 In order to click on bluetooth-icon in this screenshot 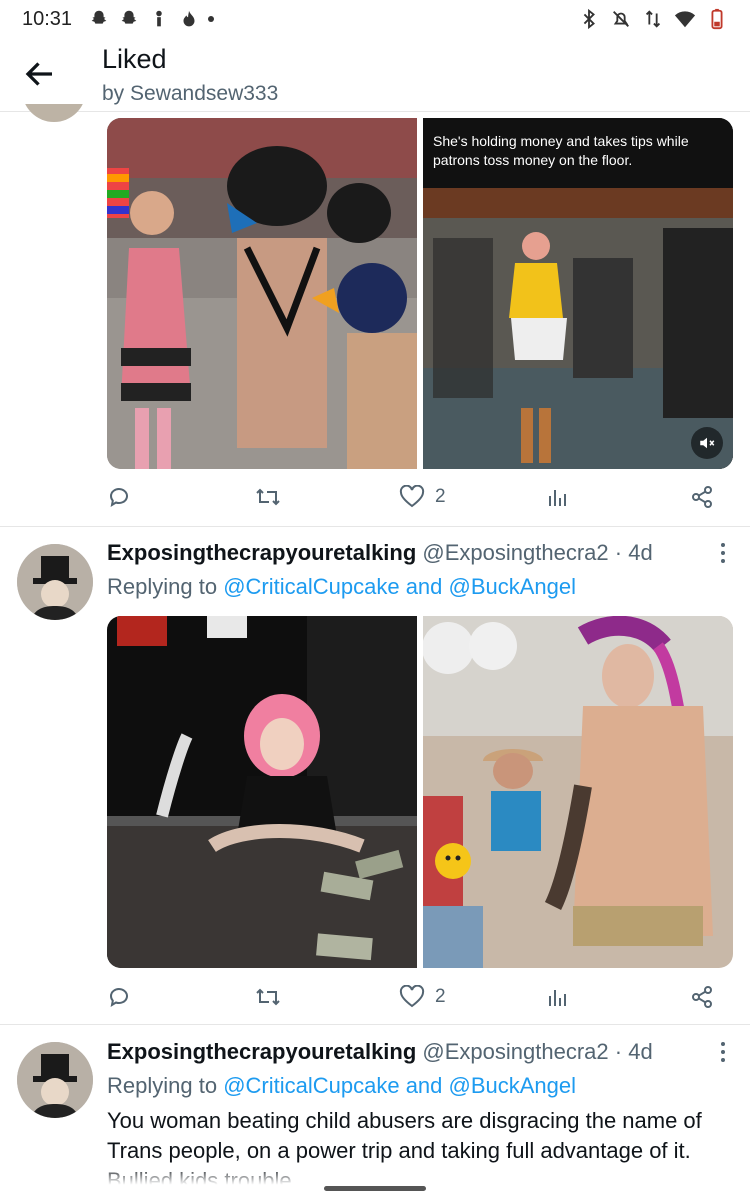, I will do `click(589, 19)`.